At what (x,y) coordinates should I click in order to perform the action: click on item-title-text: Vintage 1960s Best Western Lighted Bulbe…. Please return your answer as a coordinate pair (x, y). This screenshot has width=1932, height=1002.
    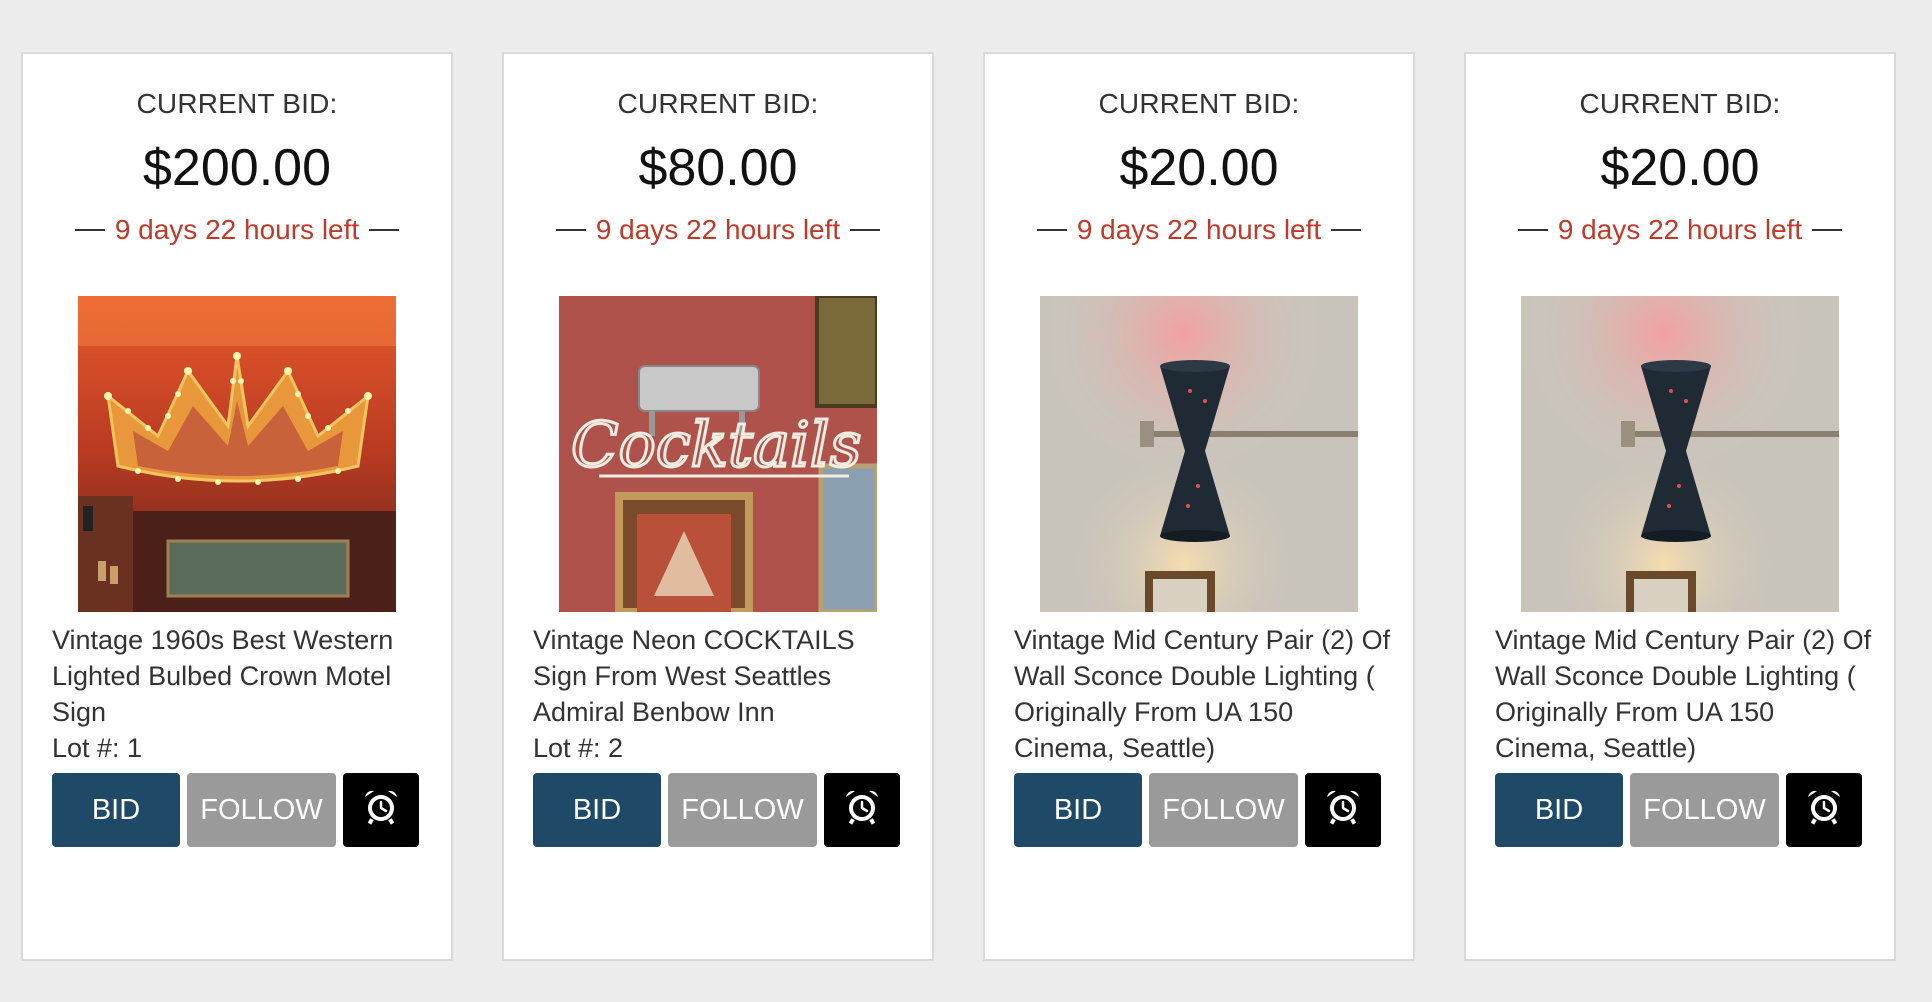
    Looking at the image, I should click on (242, 676).